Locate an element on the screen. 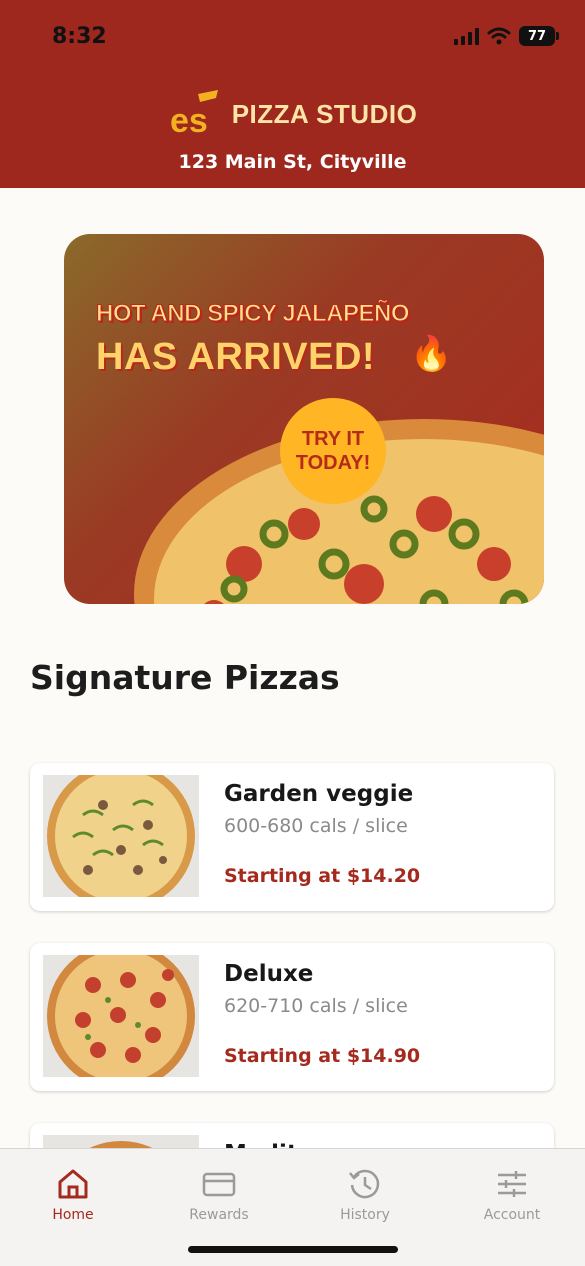  section-title: Signature Pizzas is located at coordinates (185, 677).